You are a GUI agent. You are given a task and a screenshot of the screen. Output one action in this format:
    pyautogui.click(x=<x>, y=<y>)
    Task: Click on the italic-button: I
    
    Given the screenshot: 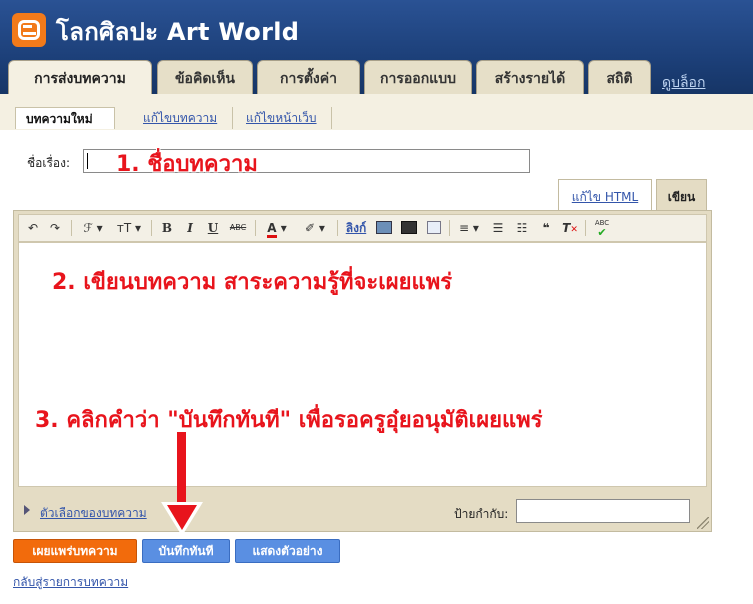 What is the action you would take?
    pyautogui.click(x=190, y=228)
    